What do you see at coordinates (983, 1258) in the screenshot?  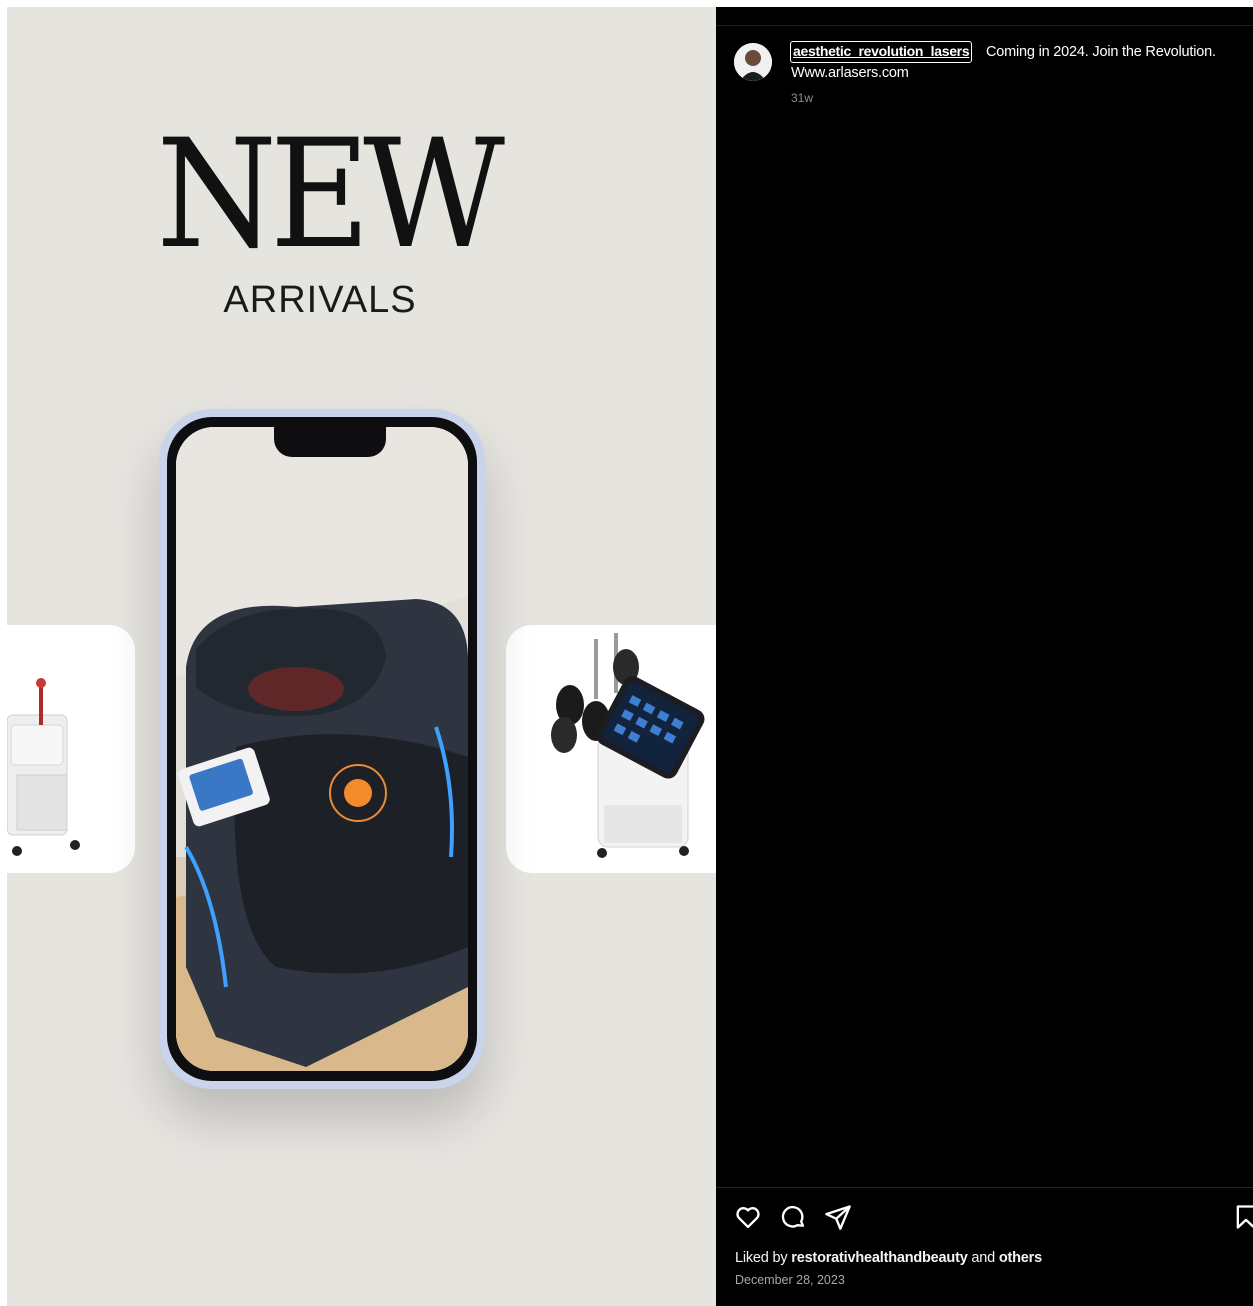 I see `likes-connector: and` at bounding box center [983, 1258].